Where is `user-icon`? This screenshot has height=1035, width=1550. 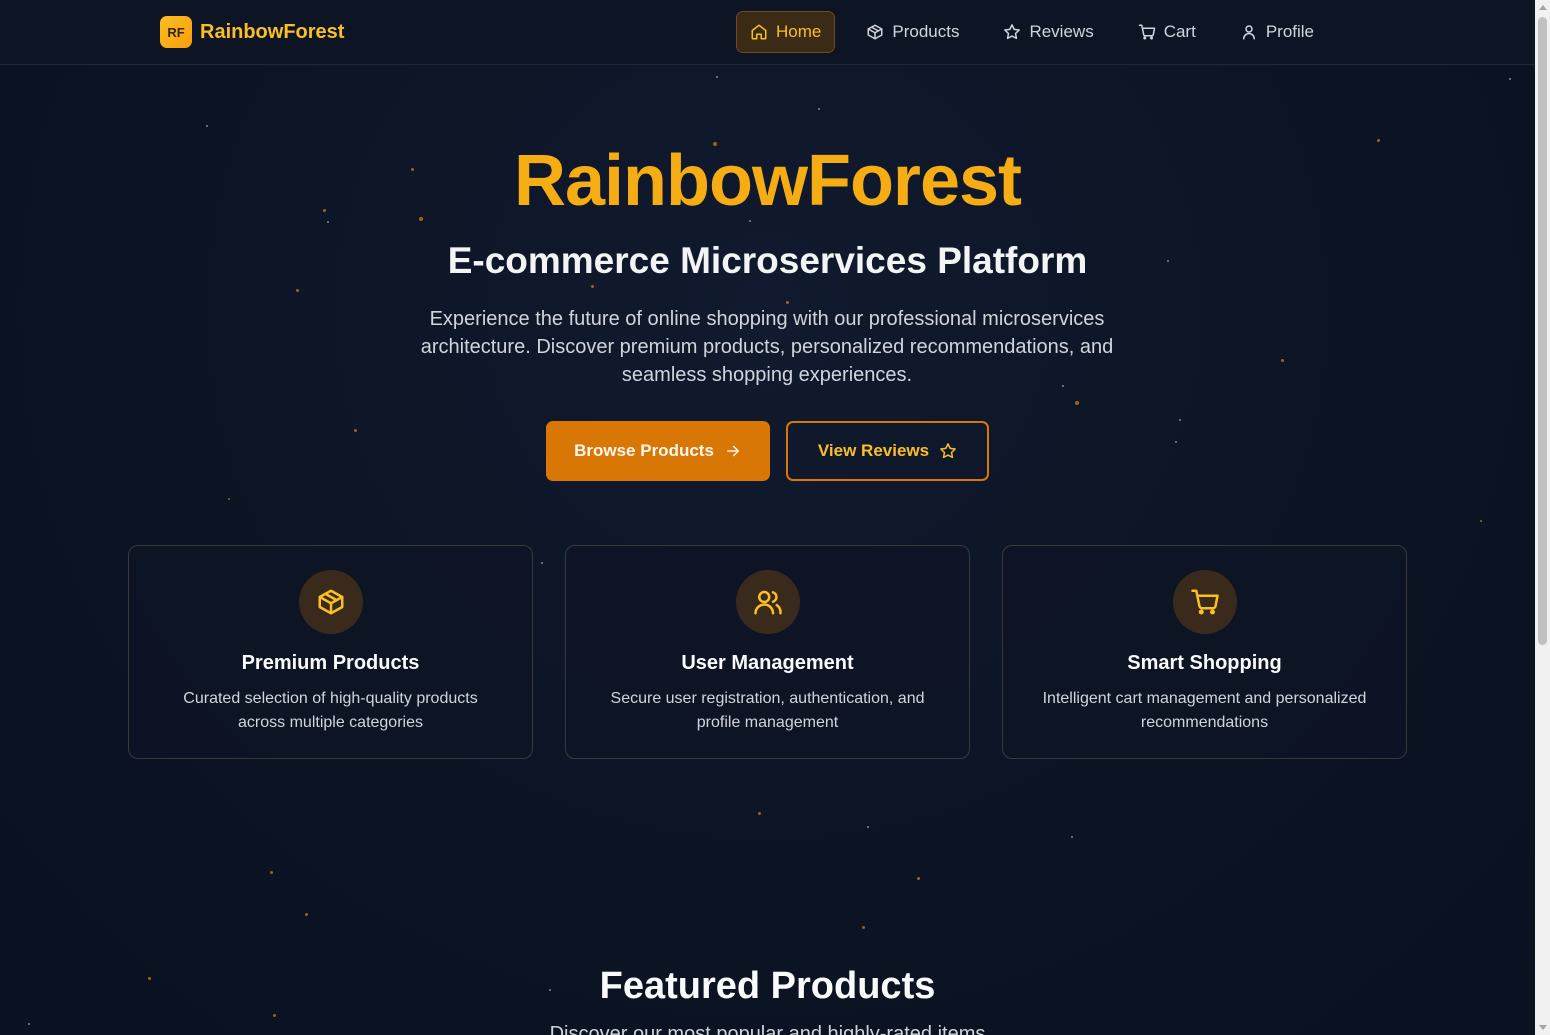
user-icon is located at coordinates (1248, 32).